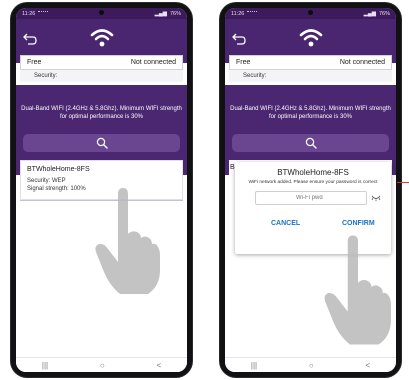 The height and width of the screenshot is (380, 409). I want to click on annotation-mark, so click(403, 182).